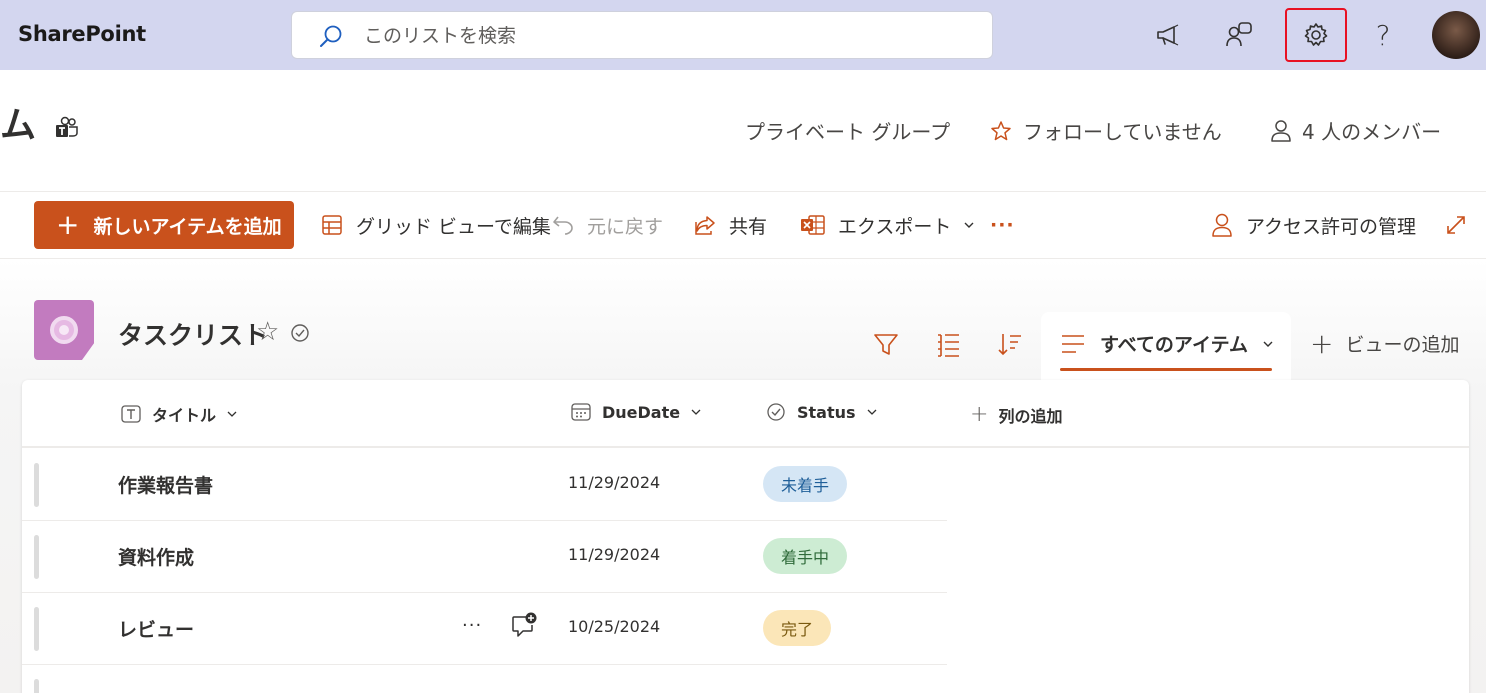 The height and width of the screenshot is (693, 1486). I want to click on add-column-label: 列の追加, so click(1030, 416).